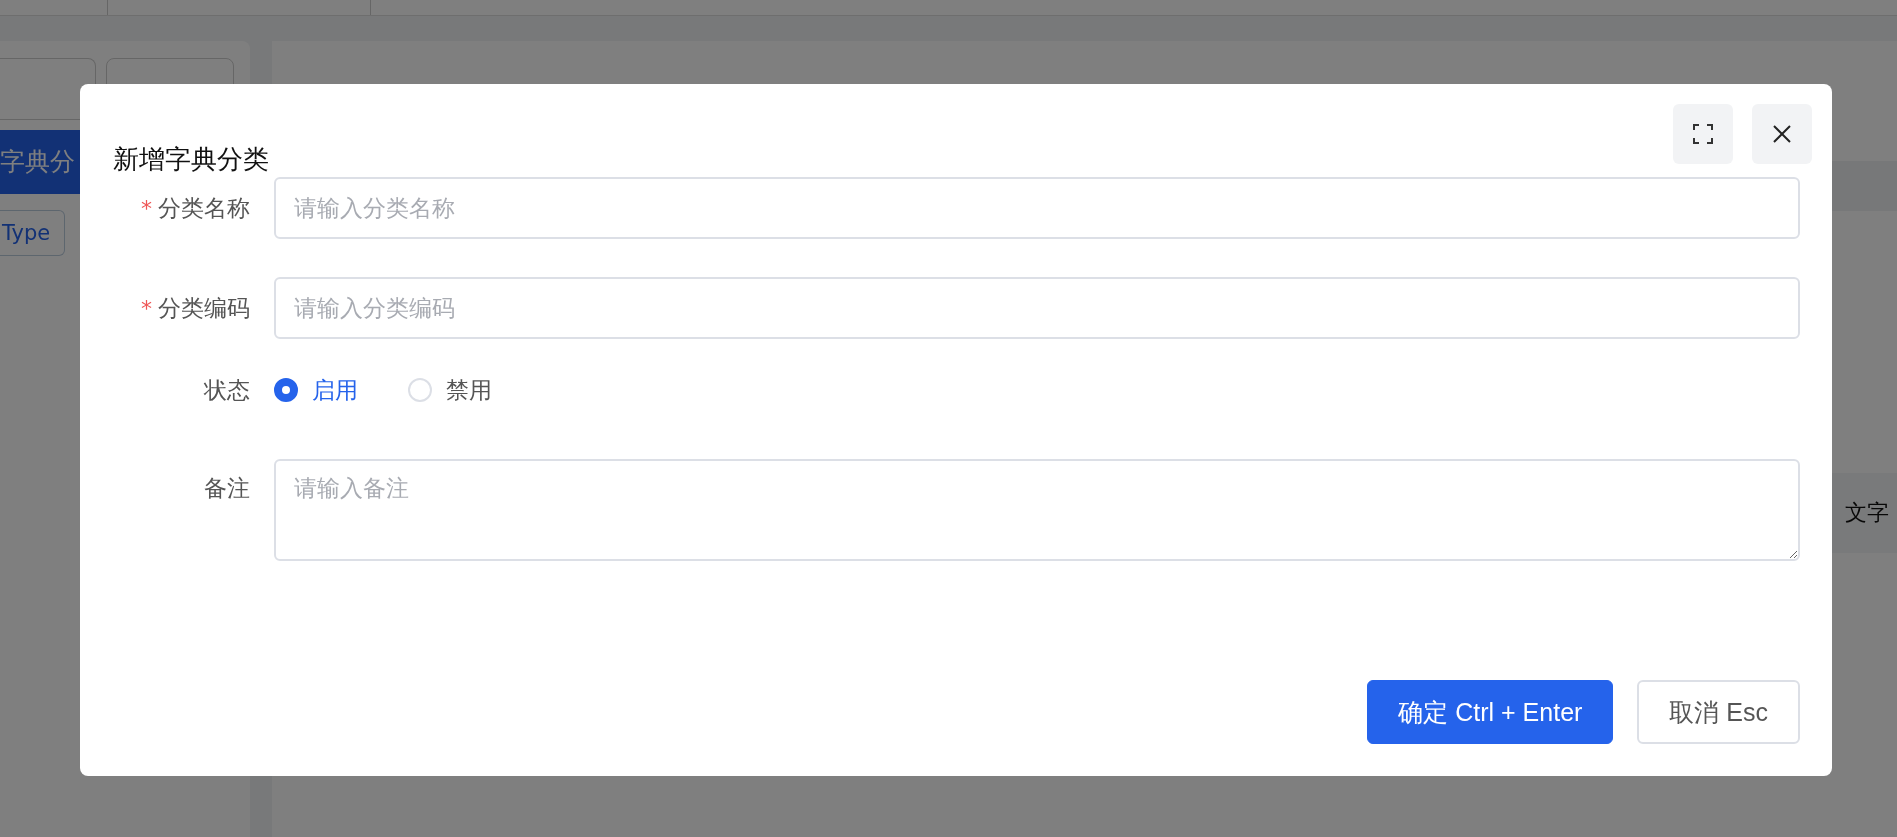 The width and height of the screenshot is (1897, 837). I want to click on fullscreen-button, so click(1703, 134).